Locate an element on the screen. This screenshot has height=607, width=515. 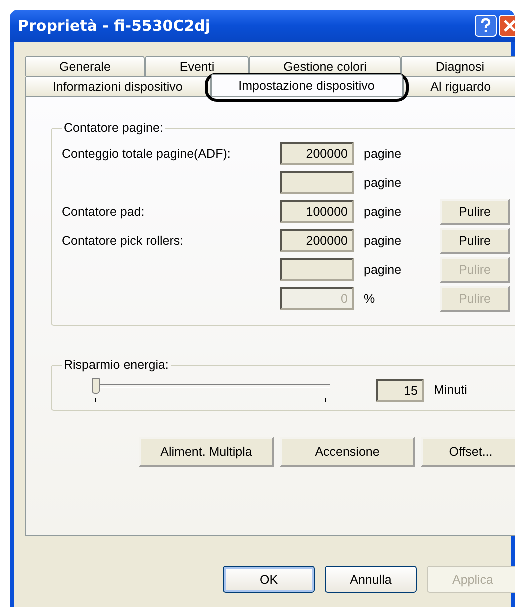
help-icon is located at coordinates (486, 26).